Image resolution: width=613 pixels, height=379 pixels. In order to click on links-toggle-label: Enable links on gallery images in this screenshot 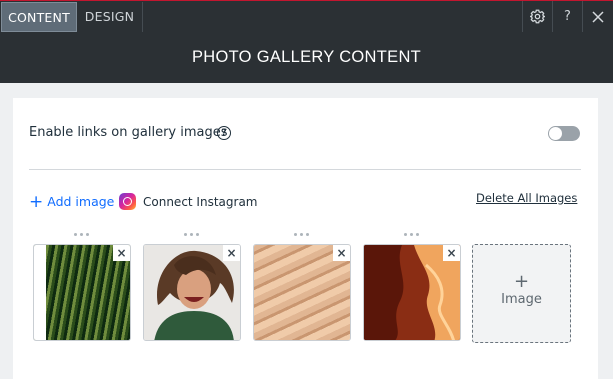, I will do `click(128, 132)`.